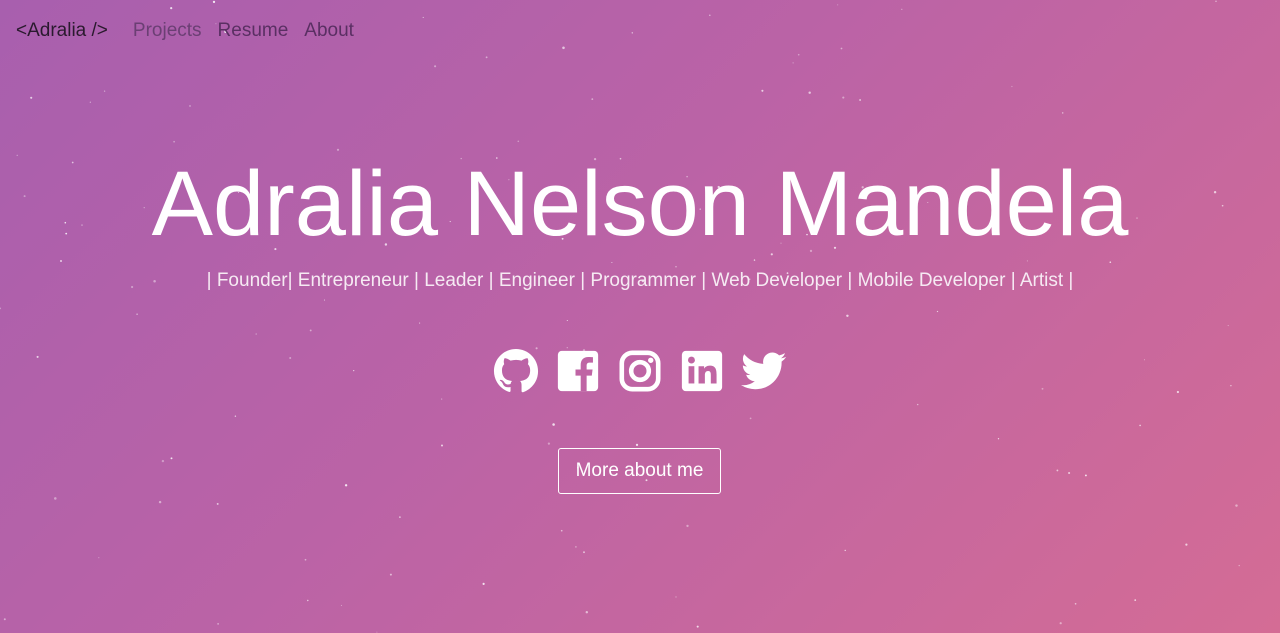 The image size is (1280, 633). Describe the element at coordinates (639, 471) in the screenshot. I see `more-about-me-button: More about me` at that location.